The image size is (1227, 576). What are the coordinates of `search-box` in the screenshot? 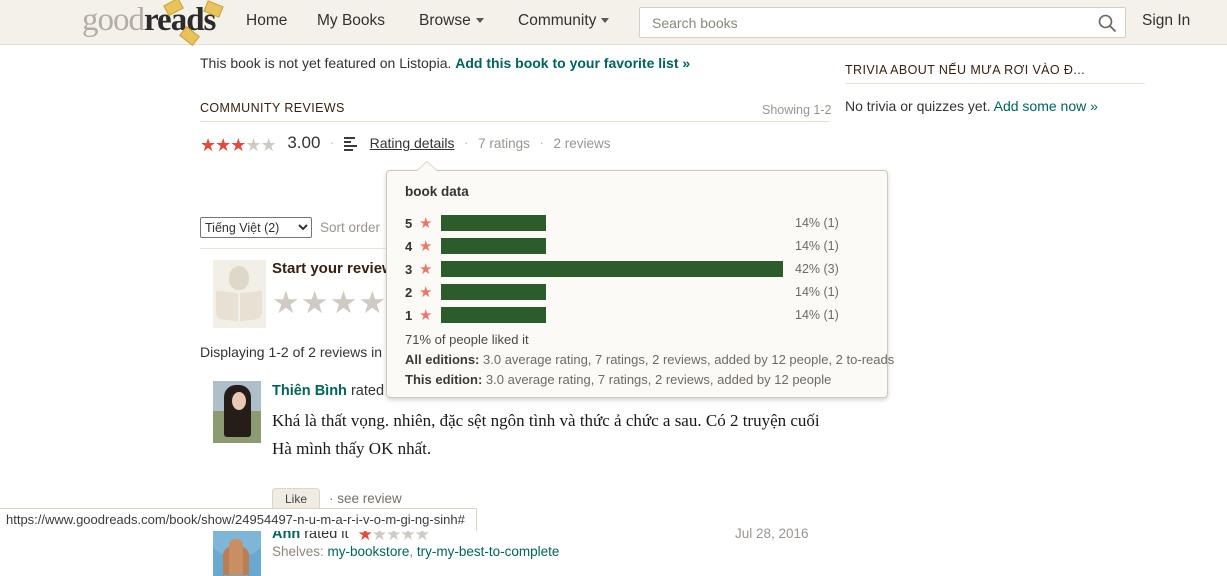 It's located at (882, 22).